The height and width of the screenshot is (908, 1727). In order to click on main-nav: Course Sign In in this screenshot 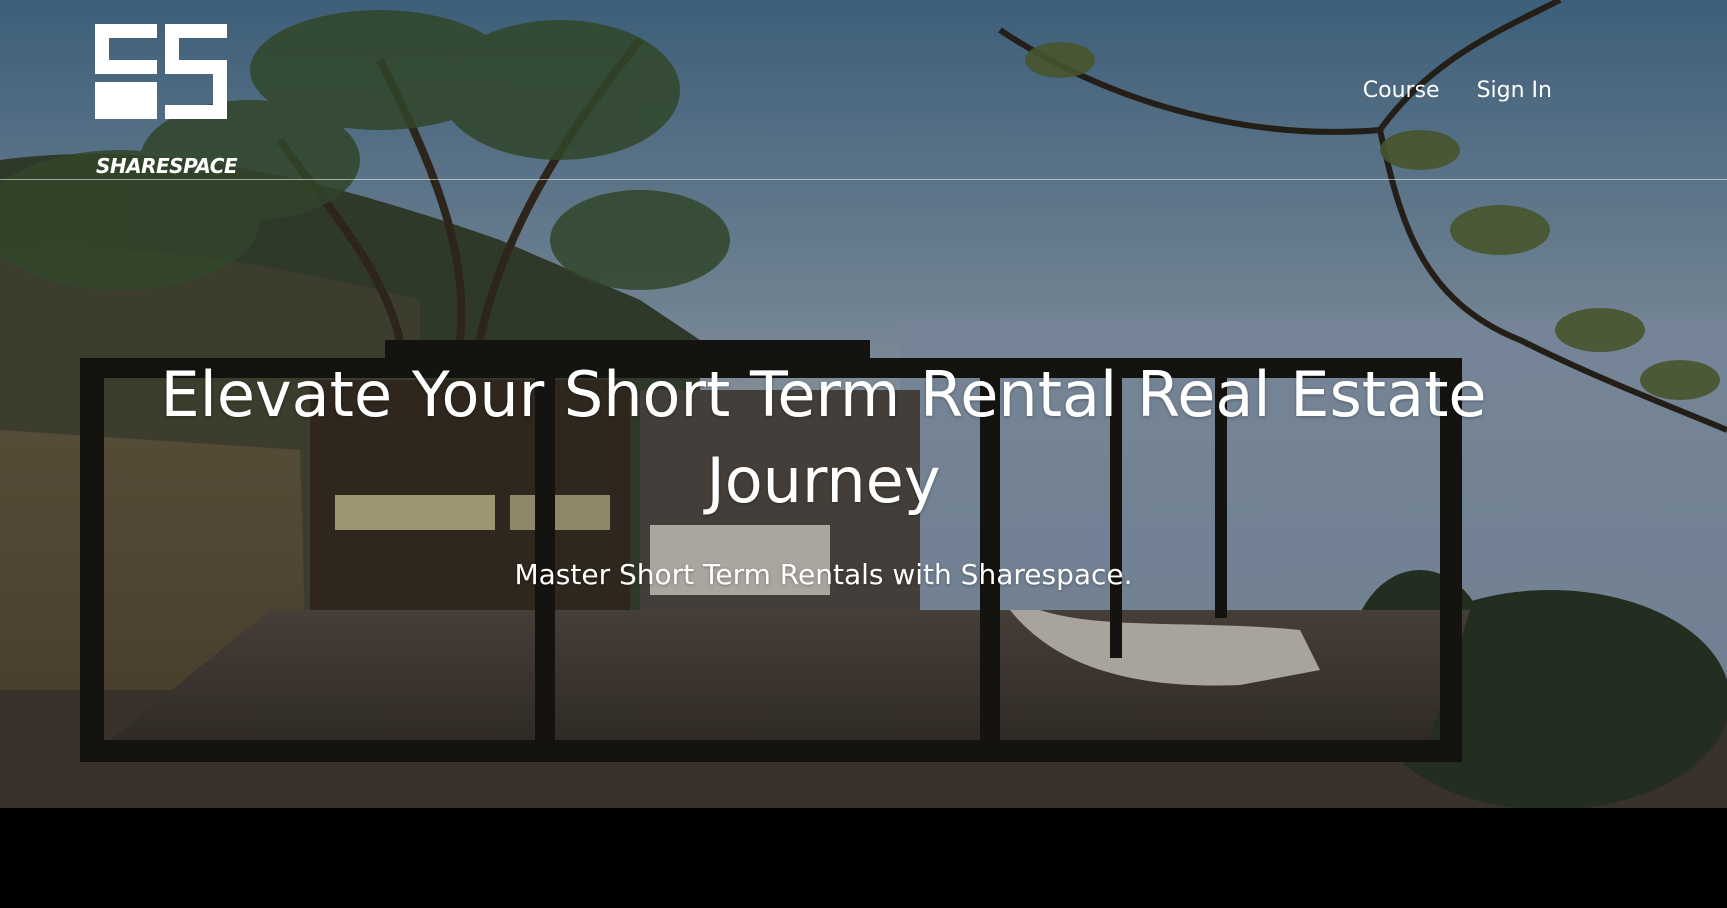, I will do `click(1457, 91)`.